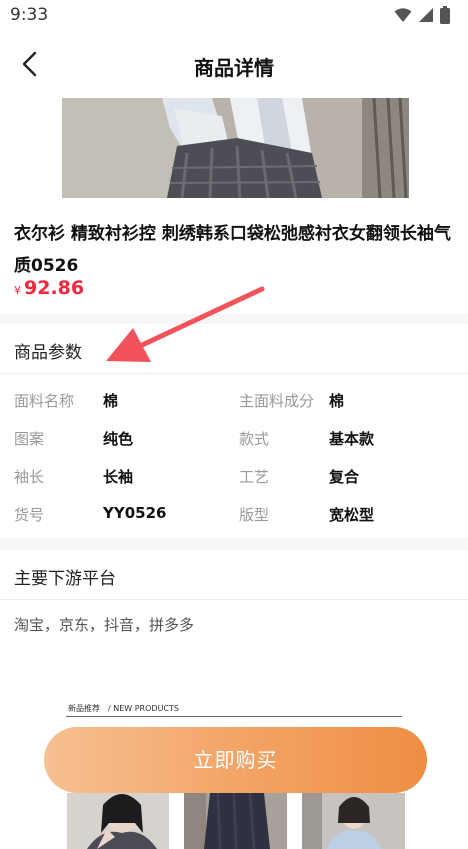 This screenshot has height=849, width=468. What do you see at coordinates (29, 439) in the screenshot?
I see `param-label: 图案` at bounding box center [29, 439].